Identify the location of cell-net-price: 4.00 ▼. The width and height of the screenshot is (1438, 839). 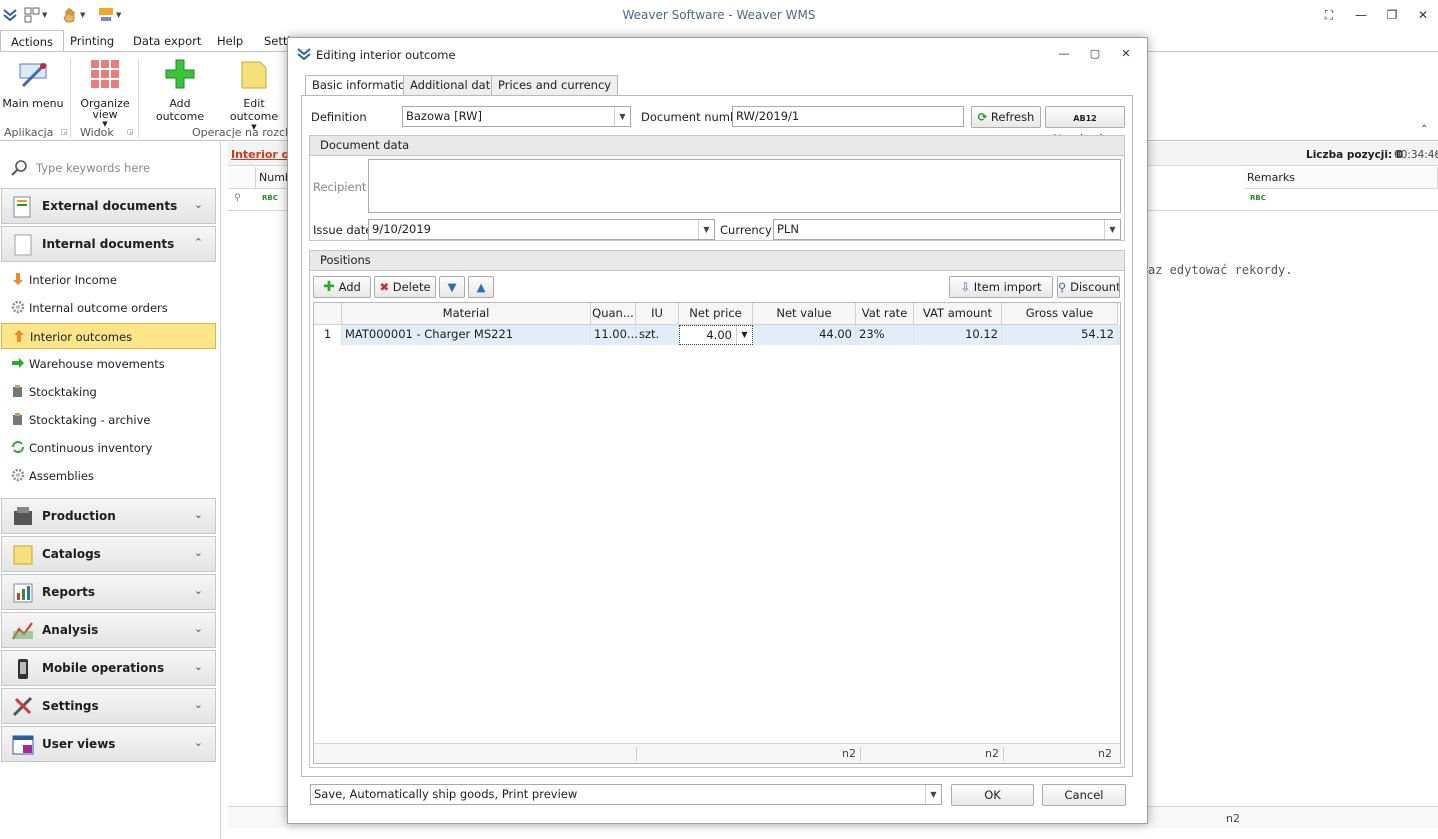
(716, 335).